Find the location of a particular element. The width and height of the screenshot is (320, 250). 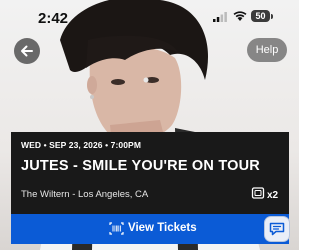

battery-icon: 50 is located at coordinates (260, 16).